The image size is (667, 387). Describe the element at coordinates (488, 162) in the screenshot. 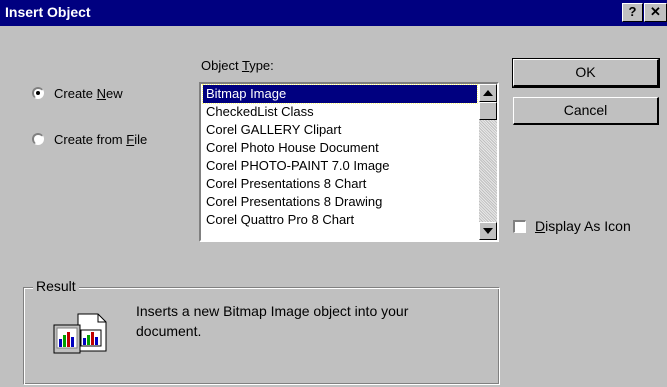

I see `listbox-scrollbar` at that location.